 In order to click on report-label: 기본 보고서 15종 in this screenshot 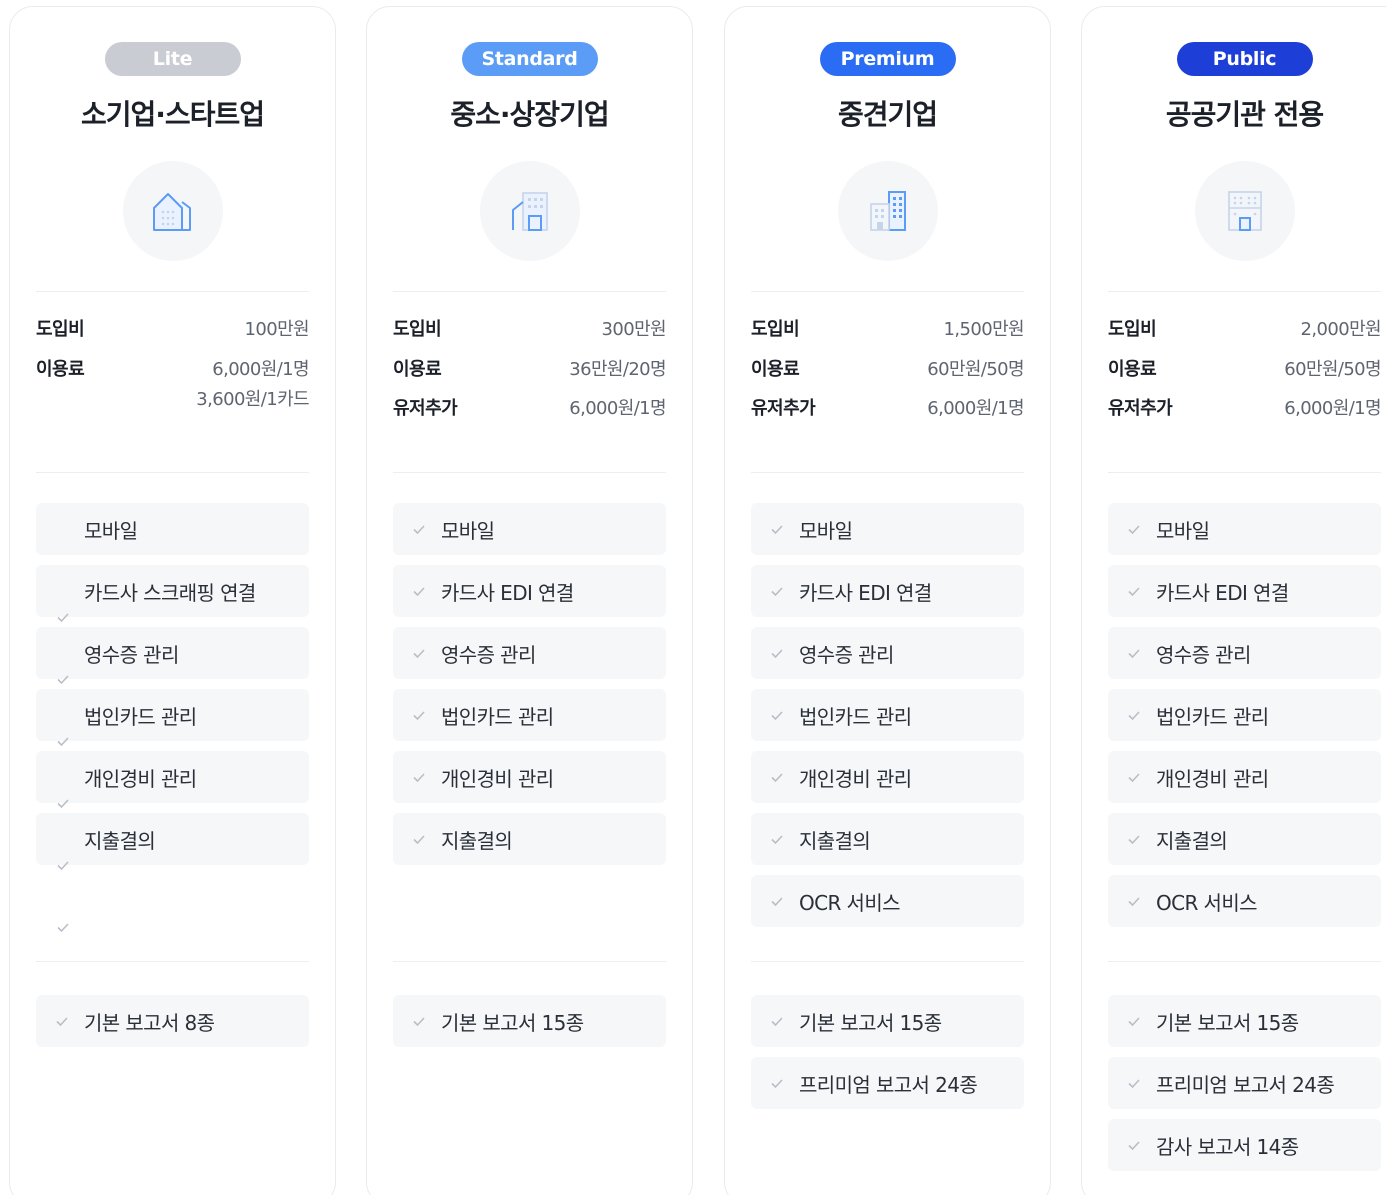, I will do `click(512, 1022)`.